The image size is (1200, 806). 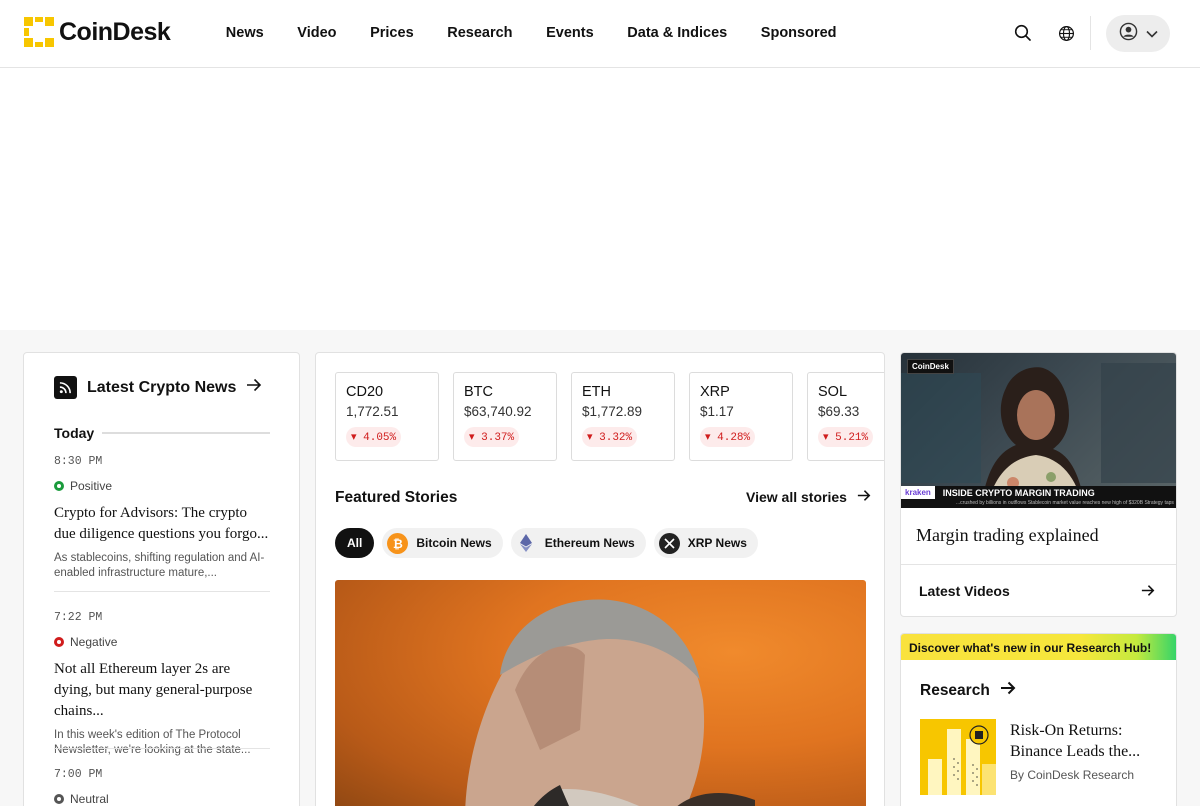 What do you see at coordinates (569, 33) in the screenshot?
I see `nav-events: Events` at bounding box center [569, 33].